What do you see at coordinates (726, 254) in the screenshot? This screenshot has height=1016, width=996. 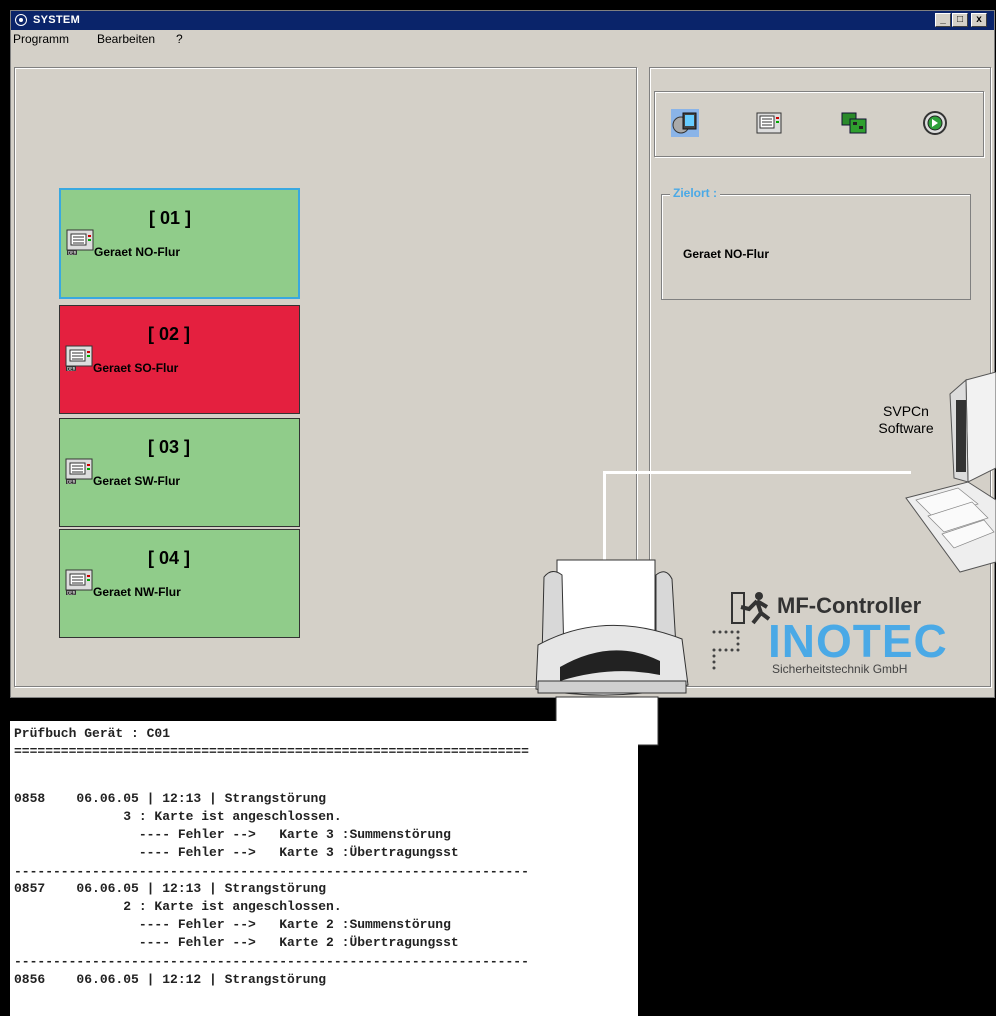 I see `zielort-value: Geraet NO-Flur` at bounding box center [726, 254].